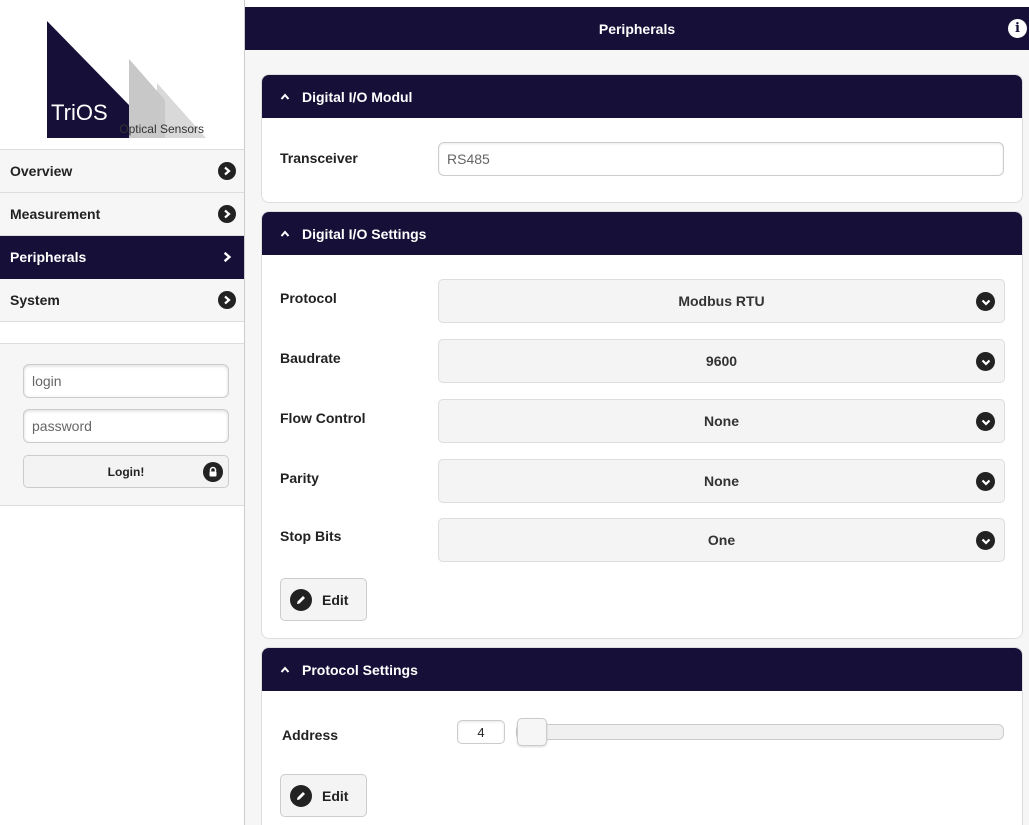 Image resolution: width=1029 pixels, height=825 pixels. I want to click on parity-value: None, so click(721, 481).